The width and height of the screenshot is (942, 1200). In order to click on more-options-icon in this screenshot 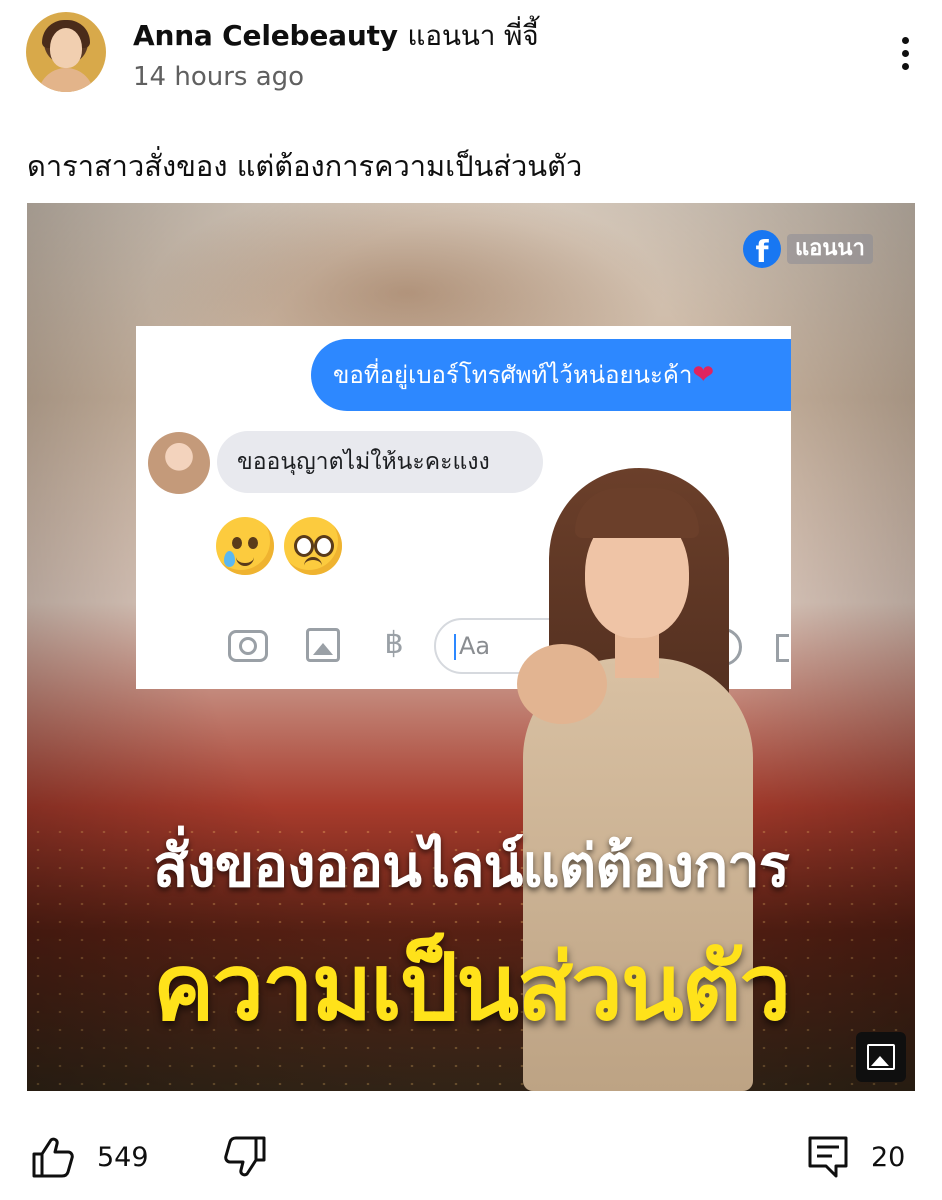, I will do `click(905, 54)`.